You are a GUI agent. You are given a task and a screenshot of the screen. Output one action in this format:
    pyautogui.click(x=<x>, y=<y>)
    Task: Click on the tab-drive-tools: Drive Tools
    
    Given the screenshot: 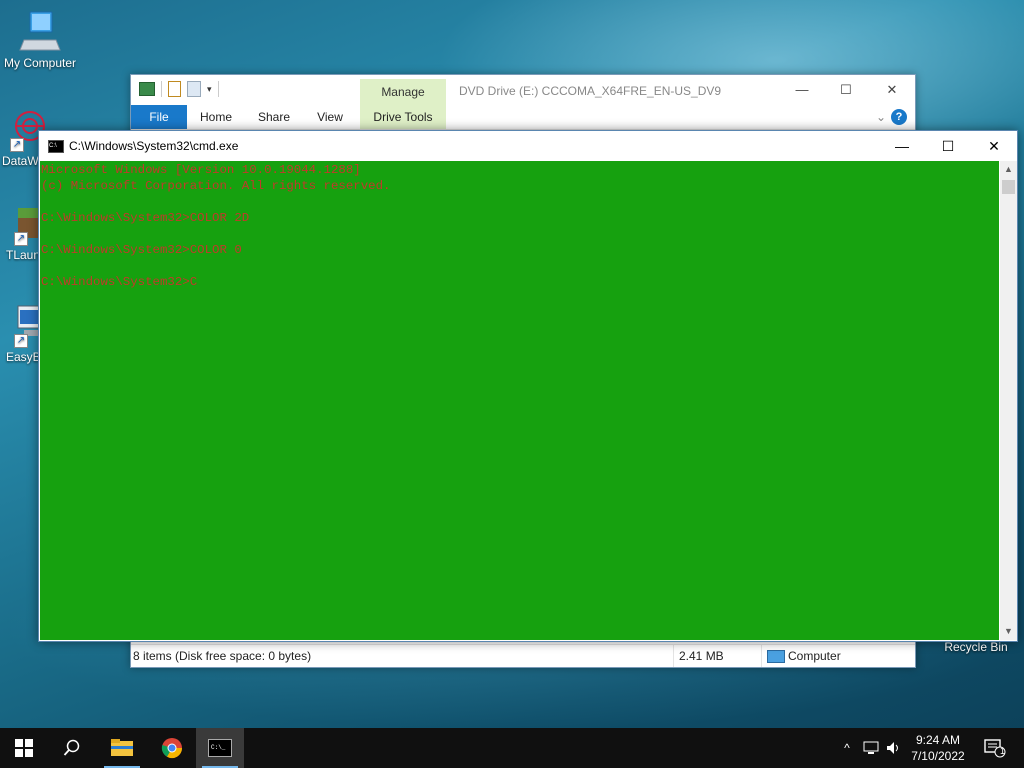 What is the action you would take?
    pyautogui.click(x=403, y=117)
    